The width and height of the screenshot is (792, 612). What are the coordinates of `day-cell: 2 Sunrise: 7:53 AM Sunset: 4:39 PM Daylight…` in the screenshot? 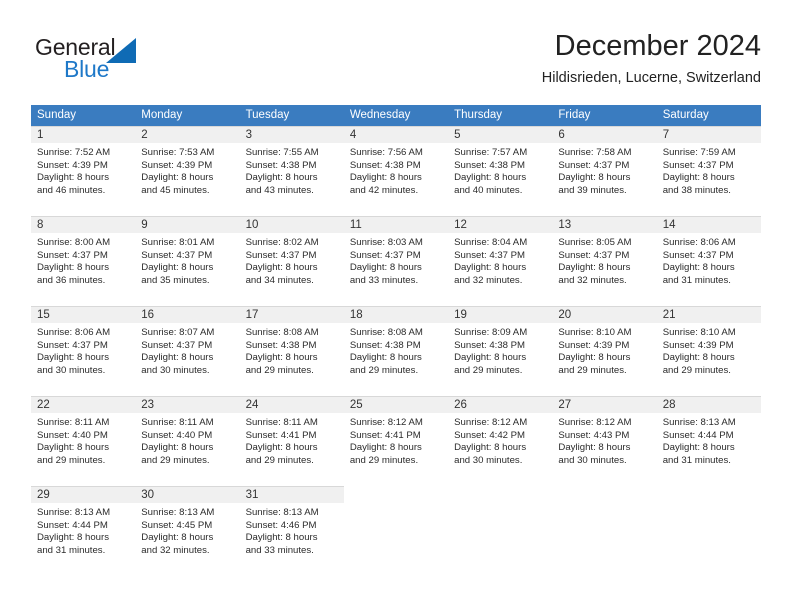 It's located at (187, 171).